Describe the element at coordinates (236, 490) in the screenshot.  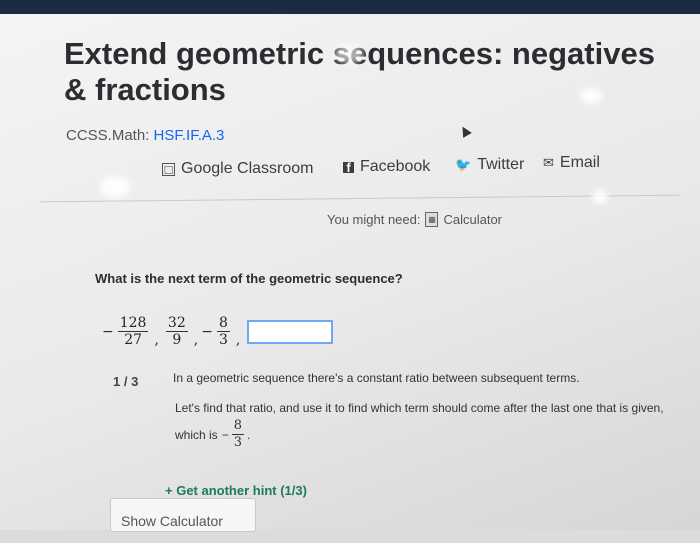
I see `get-another-hint-button: + Get another hint (1/3)` at that location.